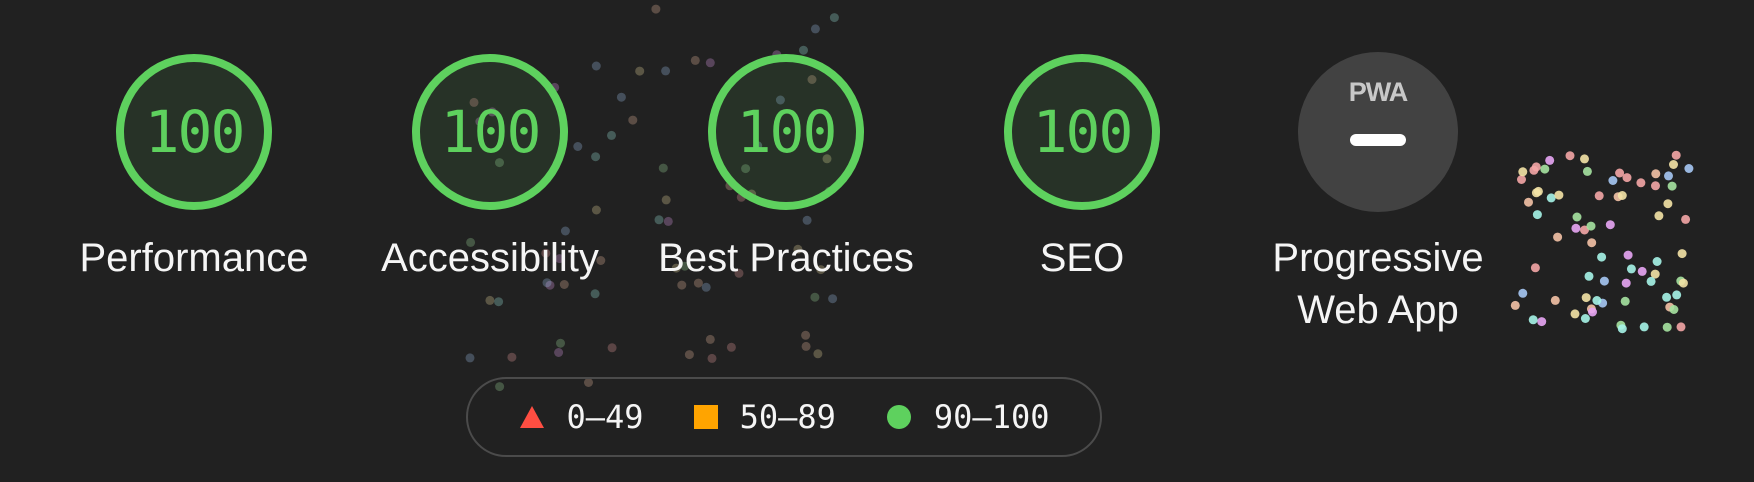 This screenshot has height=482, width=1754. What do you see at coordinates (1378, 132) in the screenshot?
I see `pwa-circle-icon` at bounding box center [1378, 132].